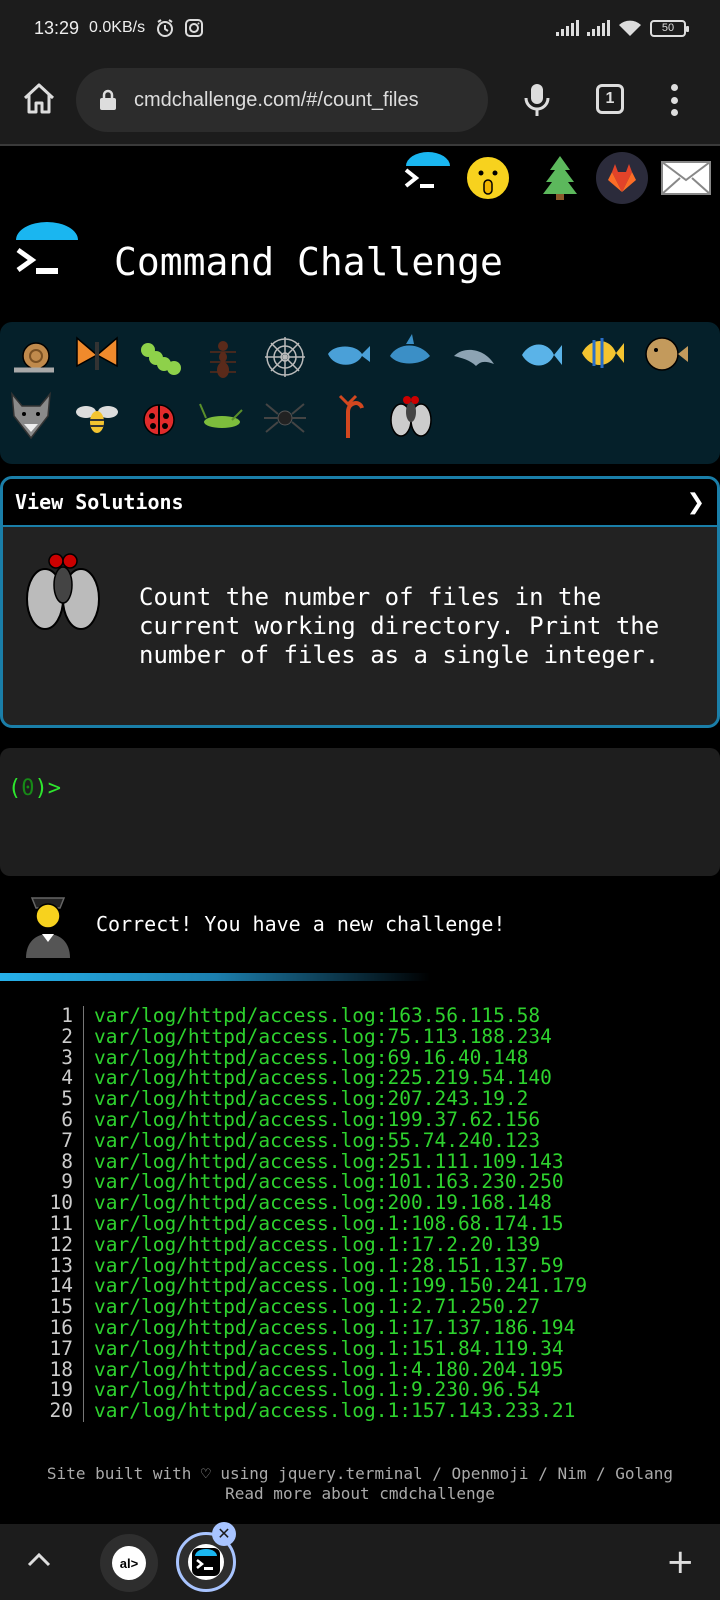  Describe the element at coordinates (360, 1494) in the screenshot. I see `read-more-link: Read more about cmdchallenge` at that location.